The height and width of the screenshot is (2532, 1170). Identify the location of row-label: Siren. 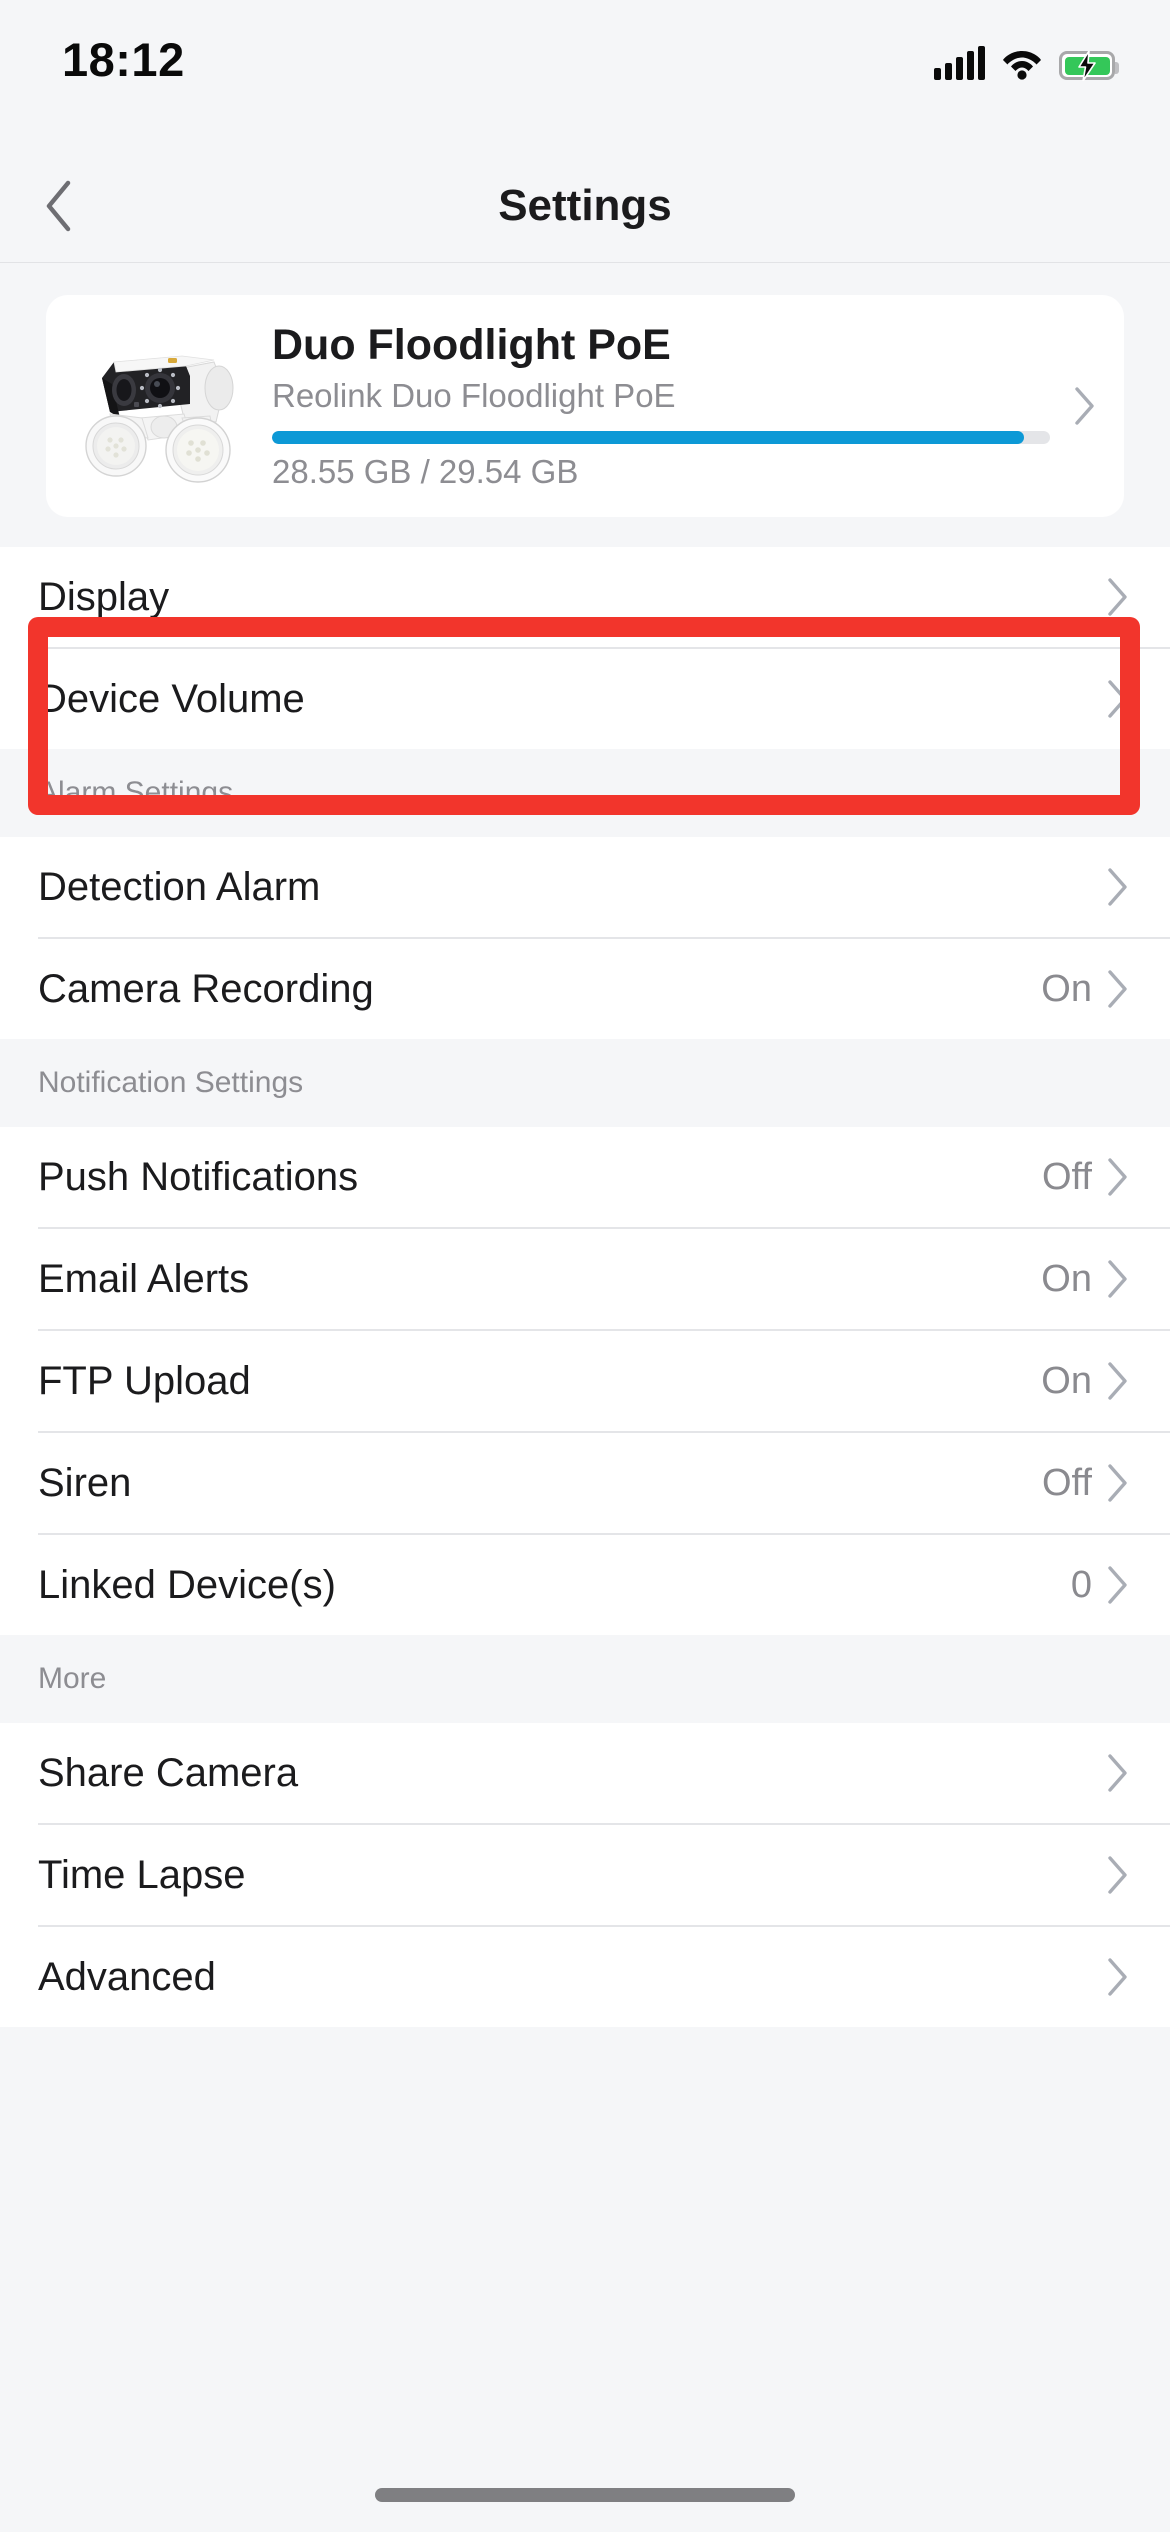
(85, 1482).